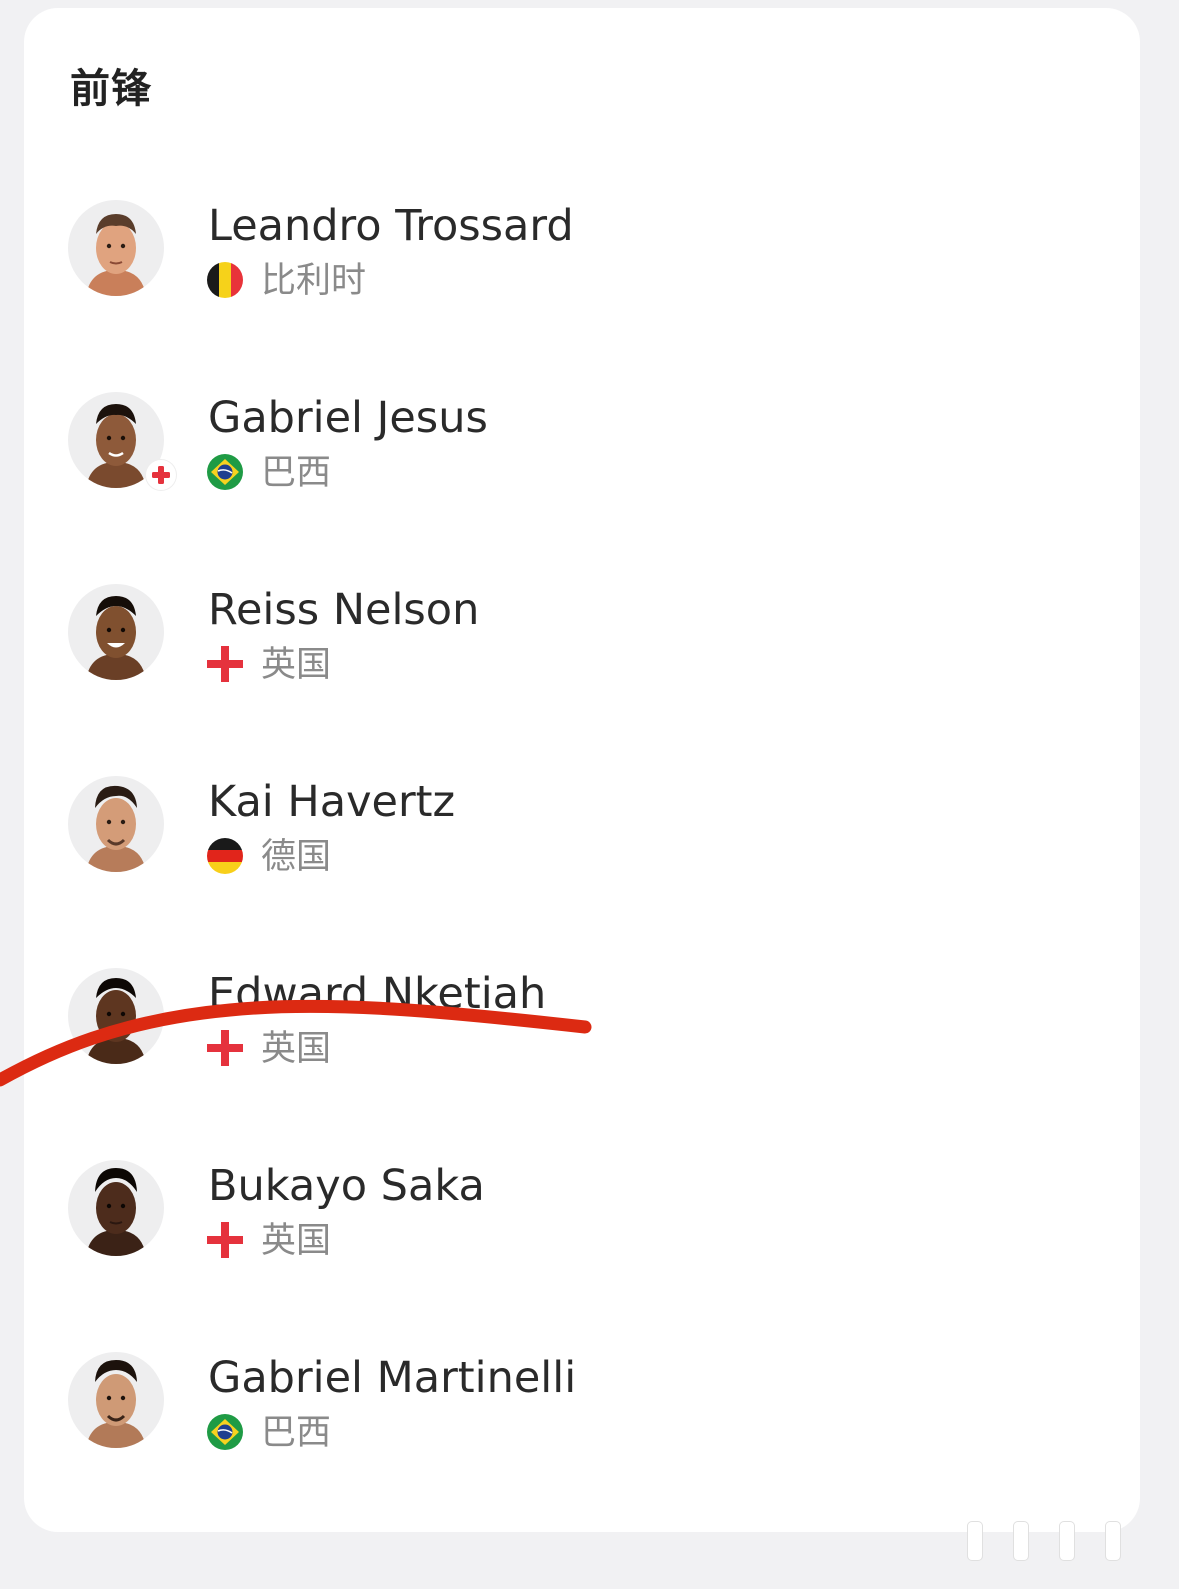 Image resolution: width=1179 pixels, height=1589 pixels. What do you see at coordinates (296, 857) in the screenshot?
I see `player-country: 德国` at bounding box center [296, 857].